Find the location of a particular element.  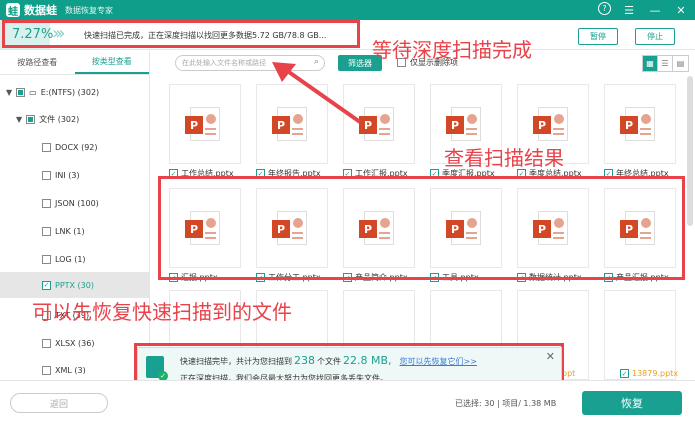

tree-item-ini: INI (3) is located at coordinates (75, 175).